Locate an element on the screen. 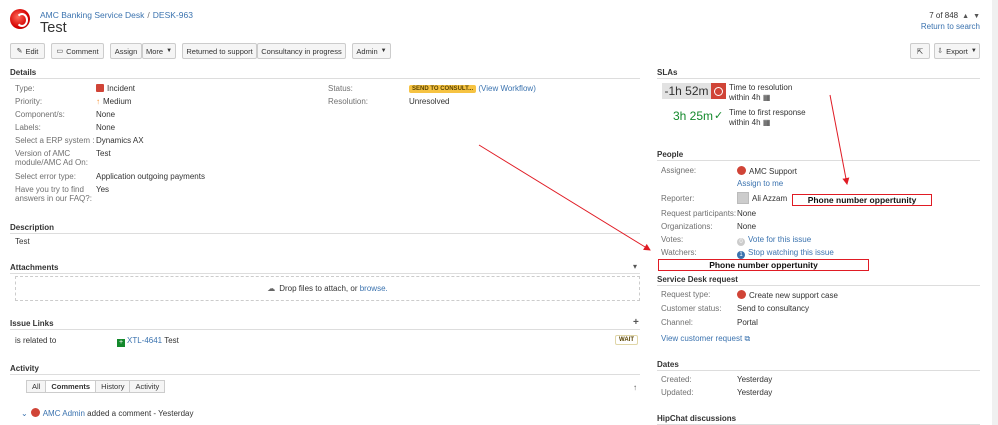 This screenshot has width=998, height=425. annotation-box-1: Phone number oppertunity is located at coordinates (862, 200).